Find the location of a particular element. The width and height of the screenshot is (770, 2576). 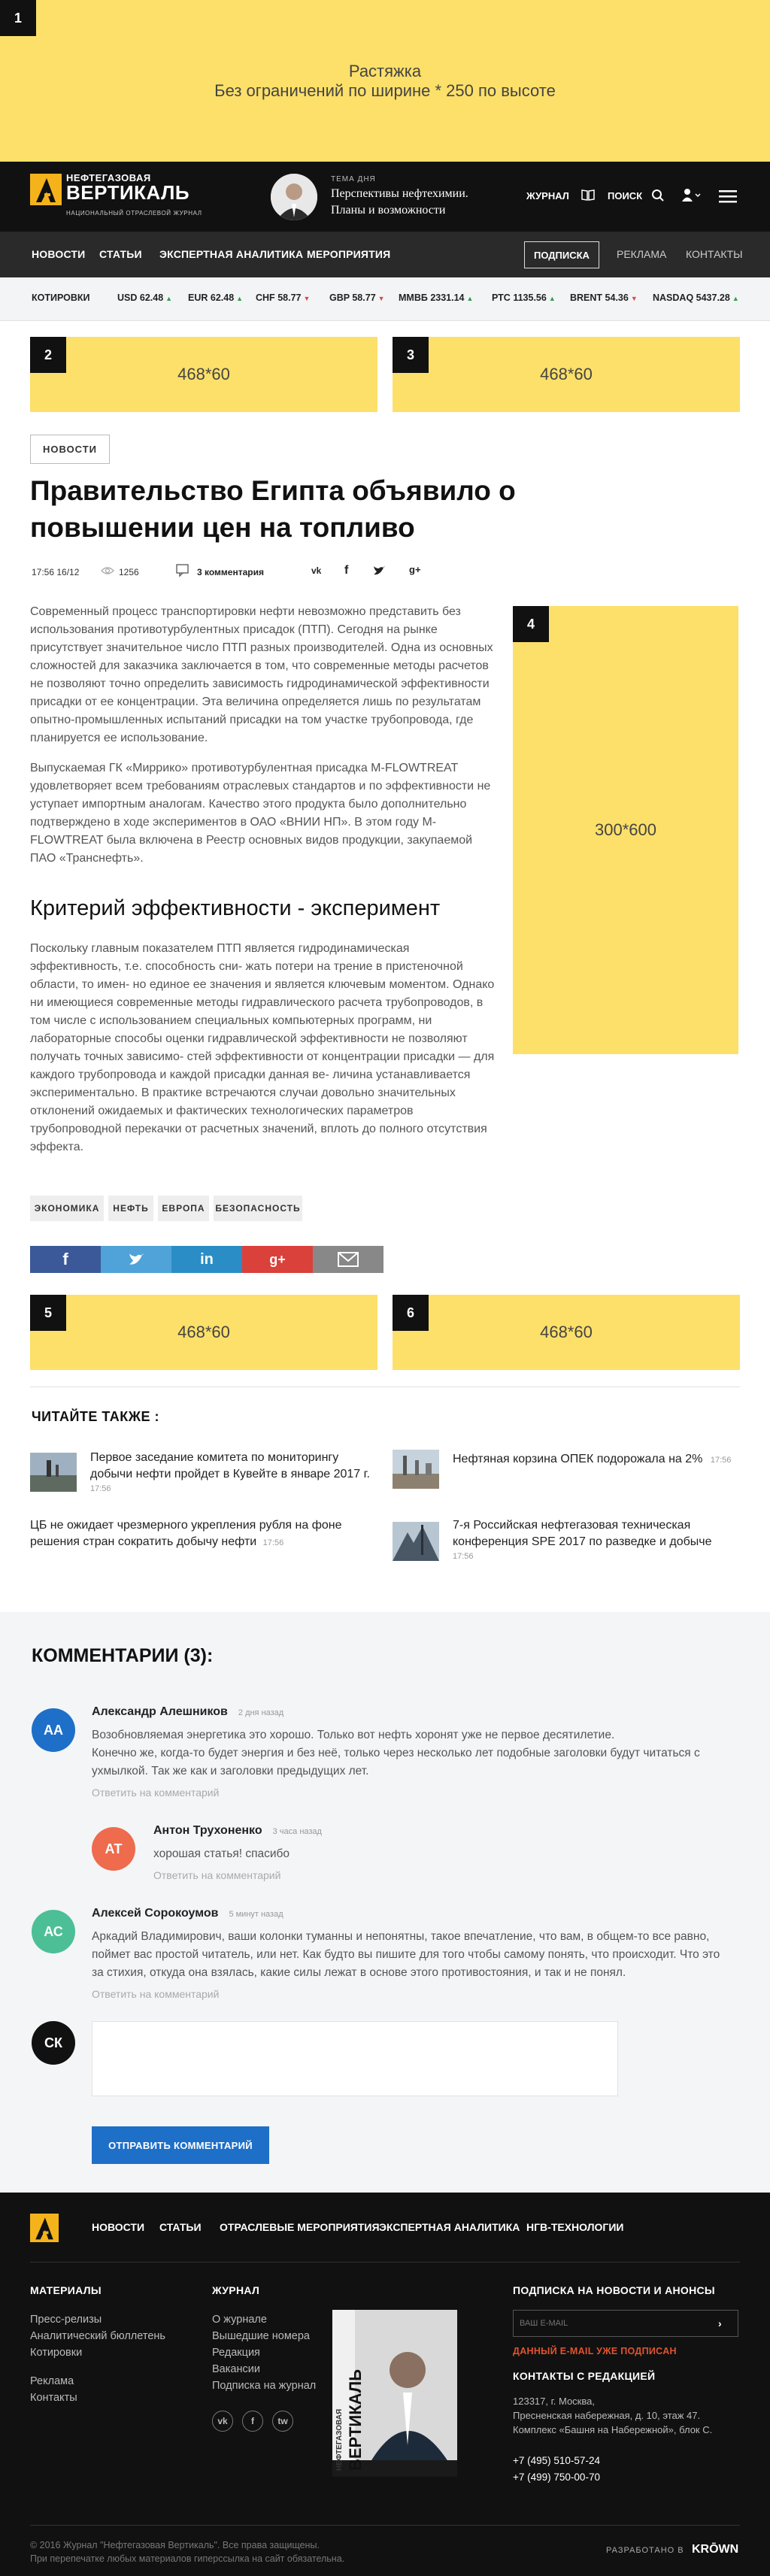

comment-author: Алексей Сорокоумов 5 минут назад is located at coordinates (187, 1913).